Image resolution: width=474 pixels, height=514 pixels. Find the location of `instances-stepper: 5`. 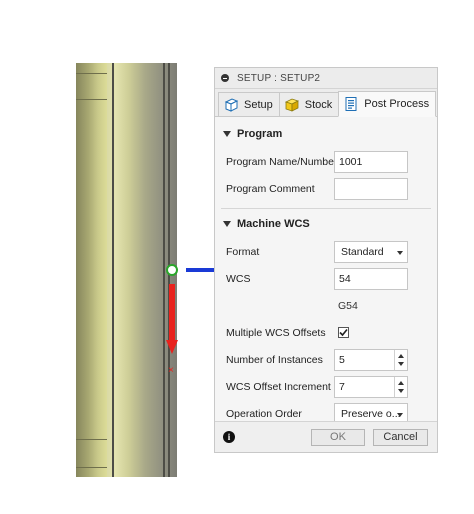

instances-stepper: 5 is located at coordinates (371, 360).